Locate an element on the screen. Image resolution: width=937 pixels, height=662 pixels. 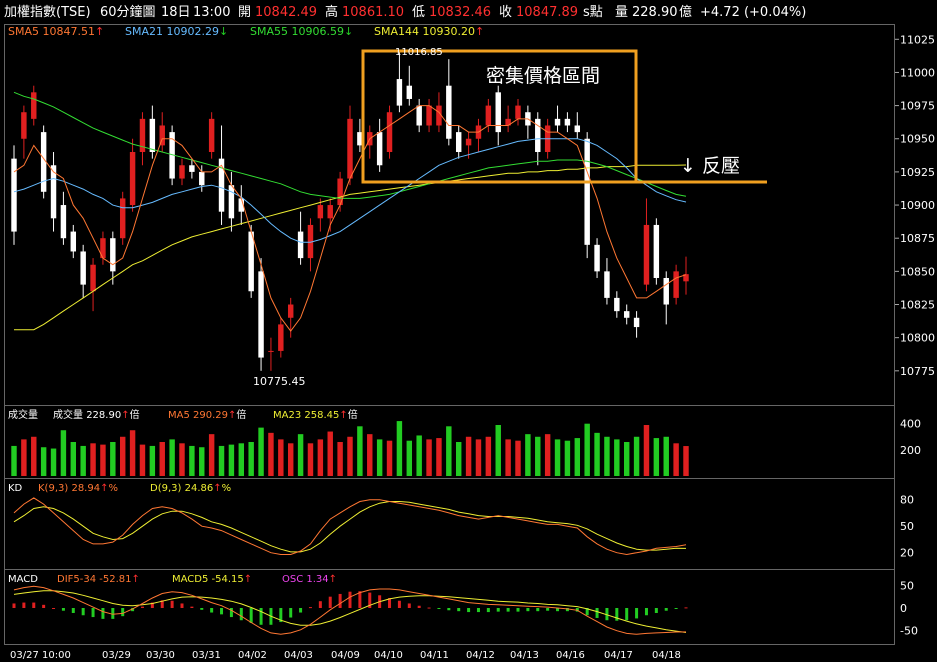
low-mark-label: 10775.45 is located at coordinates (279, 381).